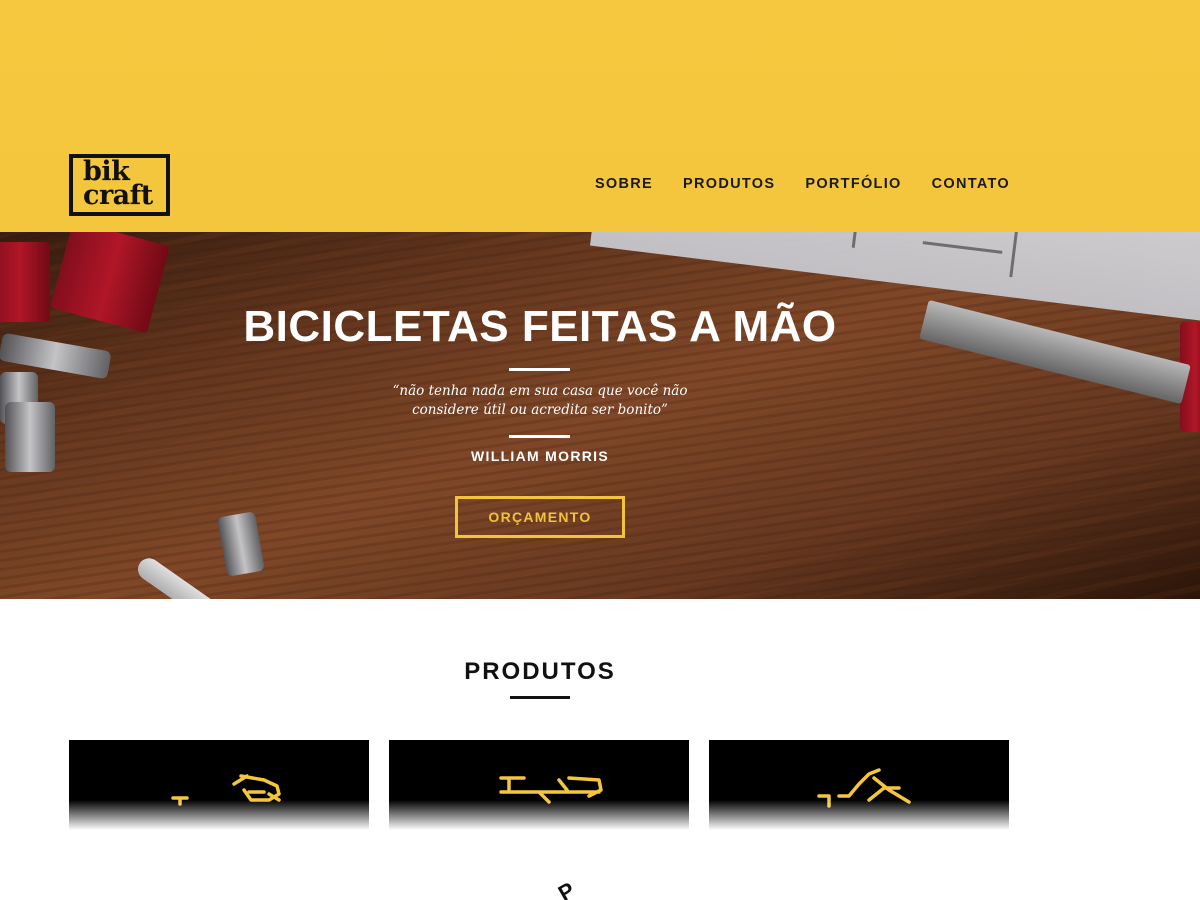  Describe the element at coordinates (540, 326) in the screenshot. I see `hero-title: BICICLETAS FEITAS A MÃO` at that location.